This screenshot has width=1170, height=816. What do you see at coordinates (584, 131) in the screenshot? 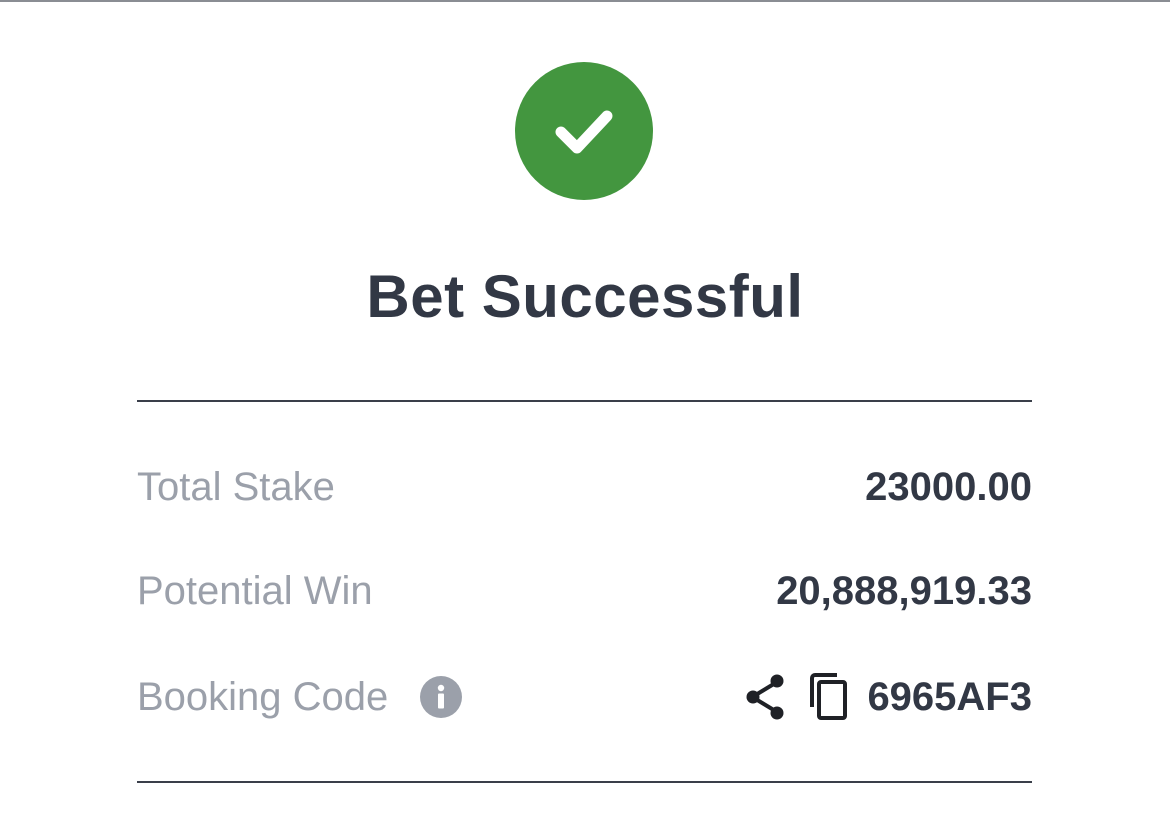
I see `checkmark-circle-icon` at bounding box center [584, 131].